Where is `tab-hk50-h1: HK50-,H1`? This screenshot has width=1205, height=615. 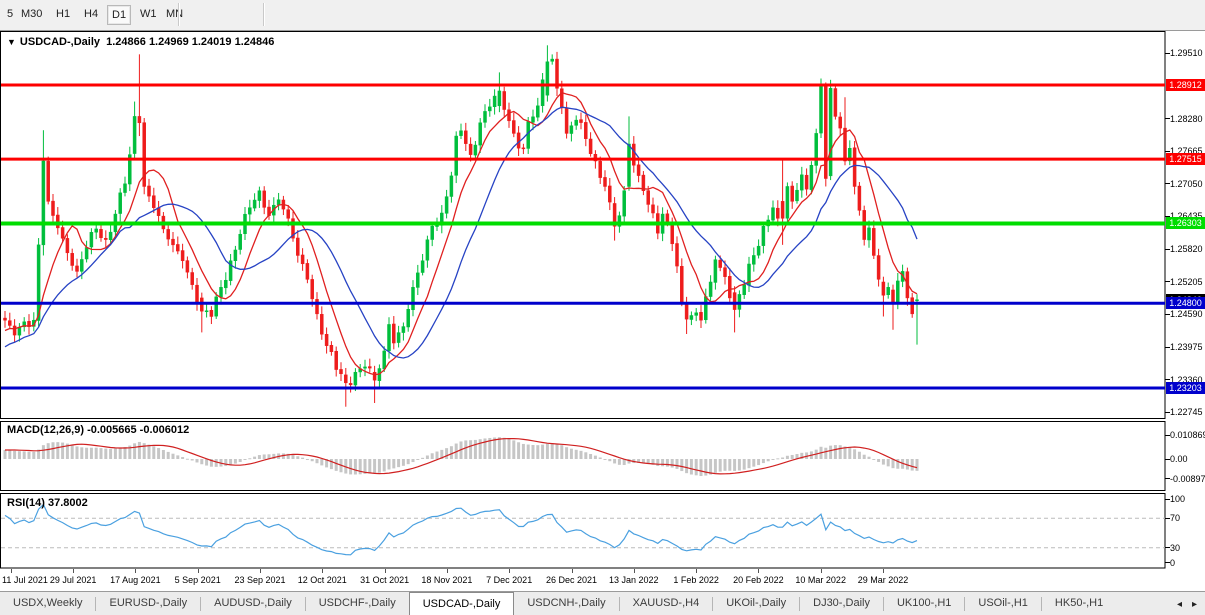
tab-hk50-h1: HK50-,H1 is located at coordinates (1079, 603).